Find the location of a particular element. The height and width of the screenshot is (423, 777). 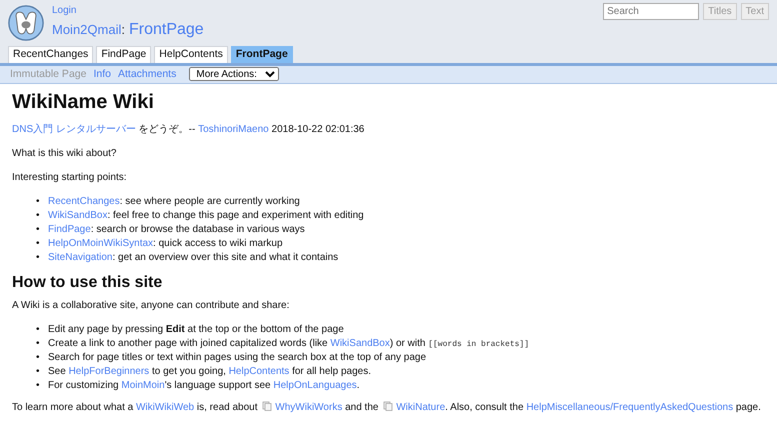

heading: How to use this site is located at coordinates (88, 282).